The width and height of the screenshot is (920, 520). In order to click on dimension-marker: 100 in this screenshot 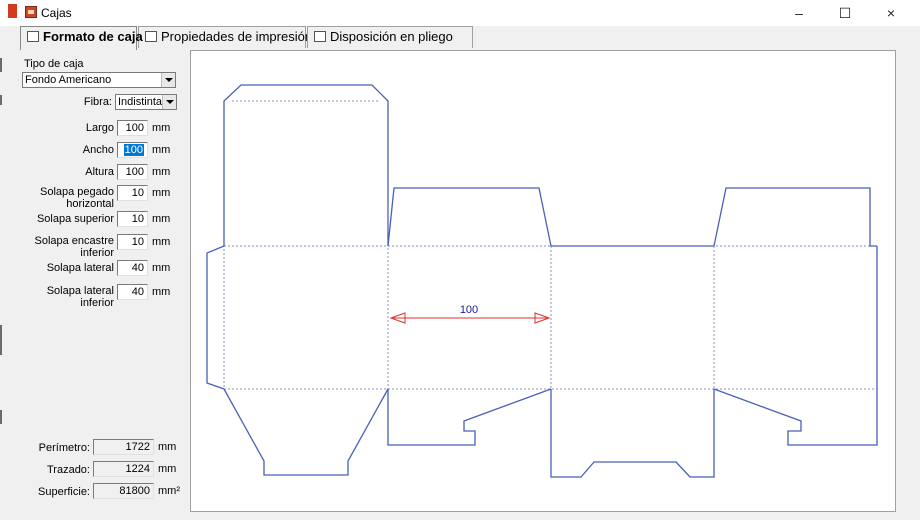, I will do `click(470, 314)`.